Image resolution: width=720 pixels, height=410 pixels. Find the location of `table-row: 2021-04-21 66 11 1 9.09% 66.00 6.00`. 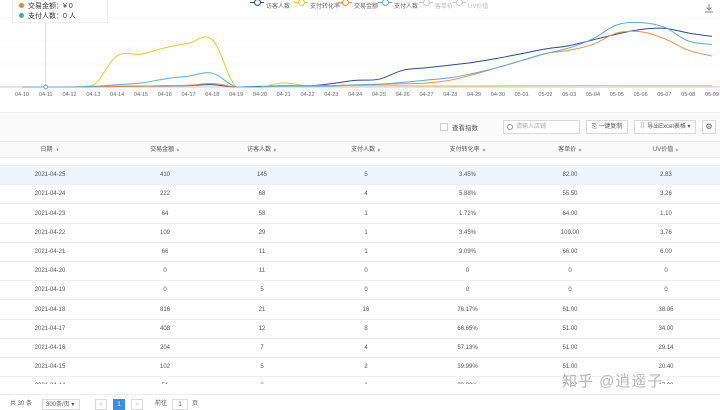

table-row: 2021-04-21 66 11 1 9.09% 66.00 6.00 is located at coordinates (360, 252).